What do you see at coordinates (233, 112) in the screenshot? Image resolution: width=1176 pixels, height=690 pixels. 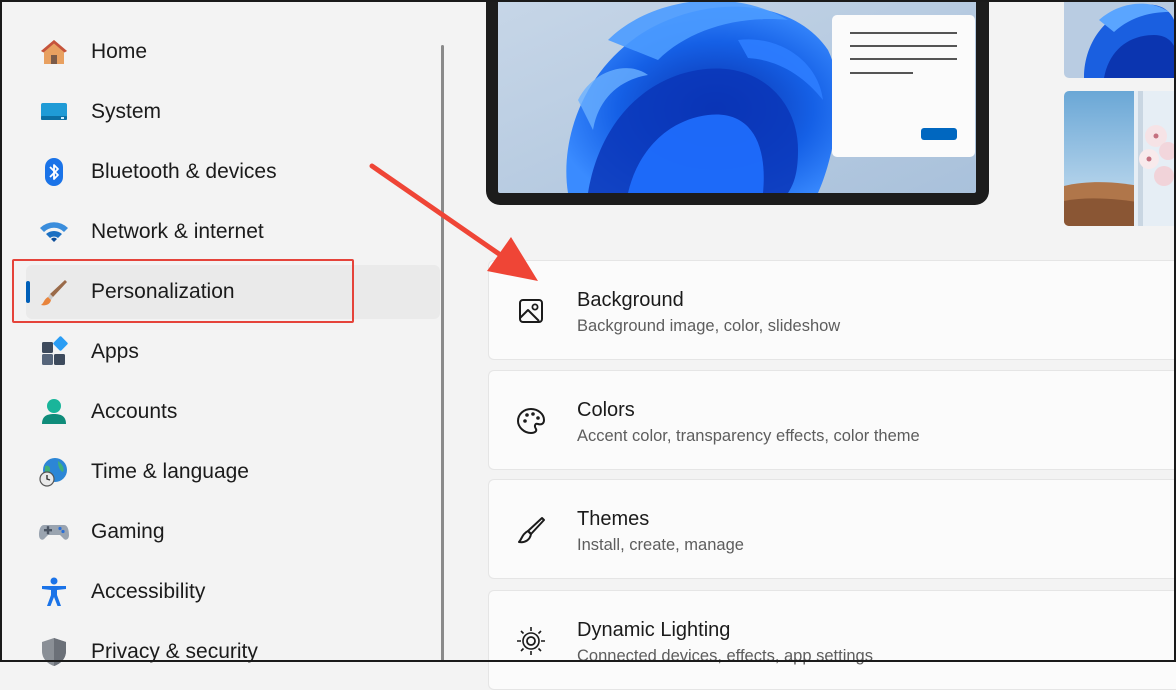 I see `sidebar-item-system: System` at bounding box center [233, 112].